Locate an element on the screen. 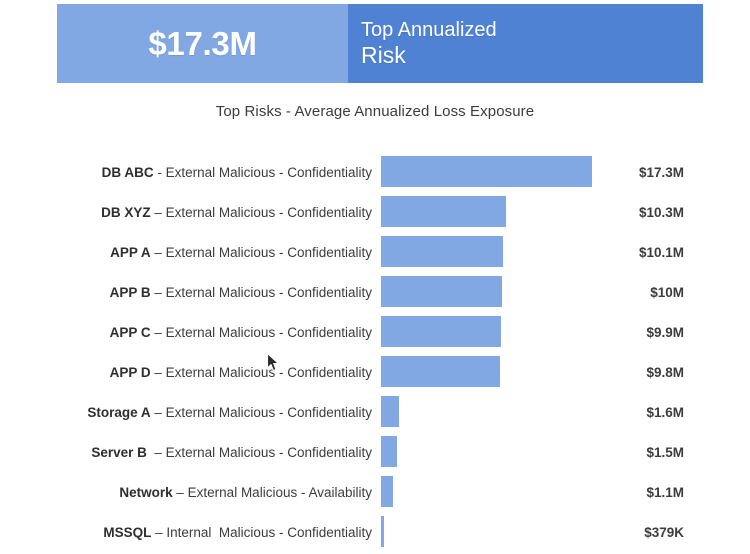 The image size is (750, 554). chart-row-entity: Network is located at coordinates (146, 492).